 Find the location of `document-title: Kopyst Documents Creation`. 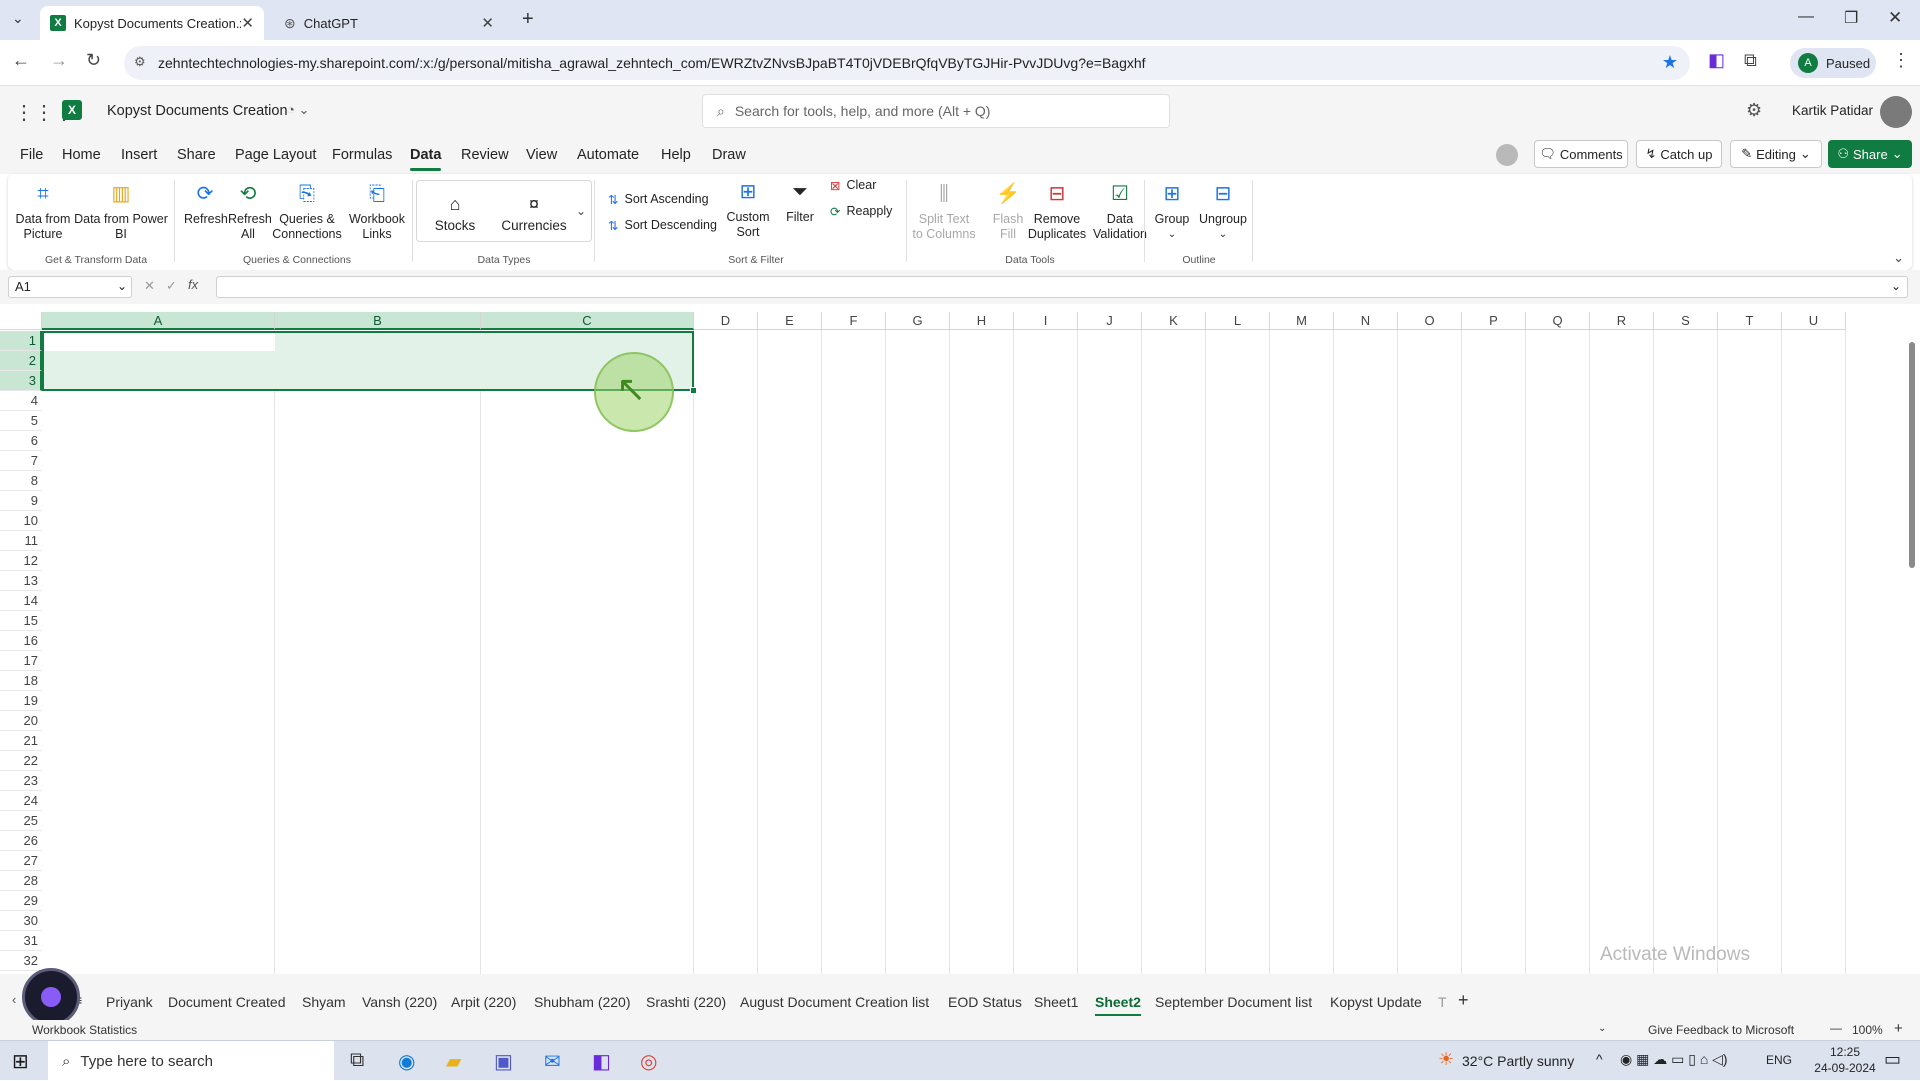

document-title: Kopyst Documents Creation is located at coordinates (197, 111).